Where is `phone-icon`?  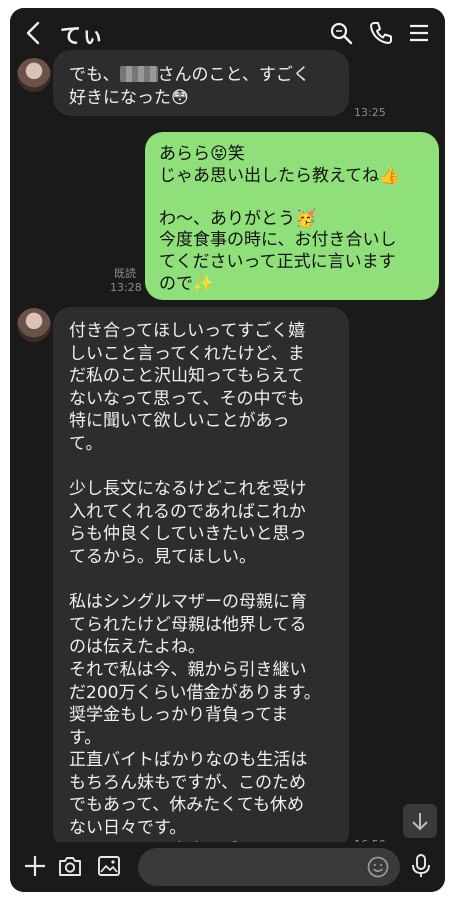 phone-icon is located at coordinates (381, 33).